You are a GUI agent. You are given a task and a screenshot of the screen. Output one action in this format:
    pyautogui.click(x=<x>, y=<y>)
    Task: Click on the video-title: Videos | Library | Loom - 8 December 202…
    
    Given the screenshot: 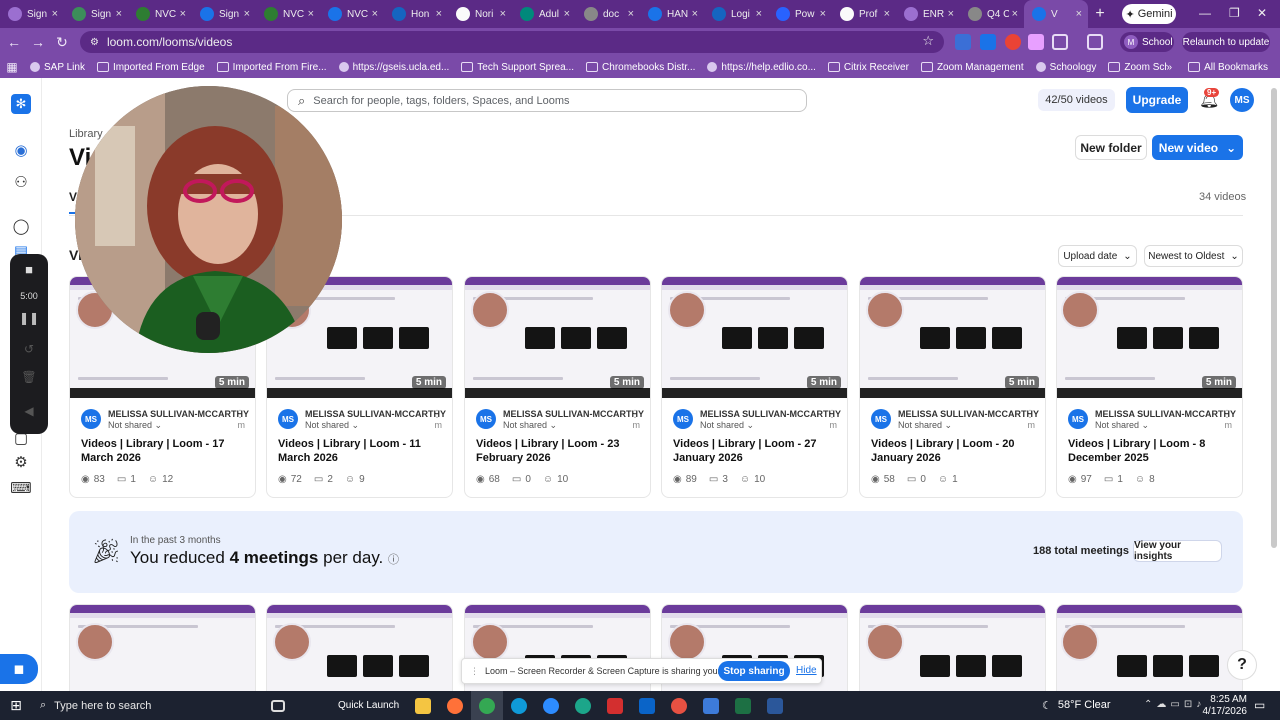 What is the action you would take?
    pyautogui.click(x=1152, y=451)
    